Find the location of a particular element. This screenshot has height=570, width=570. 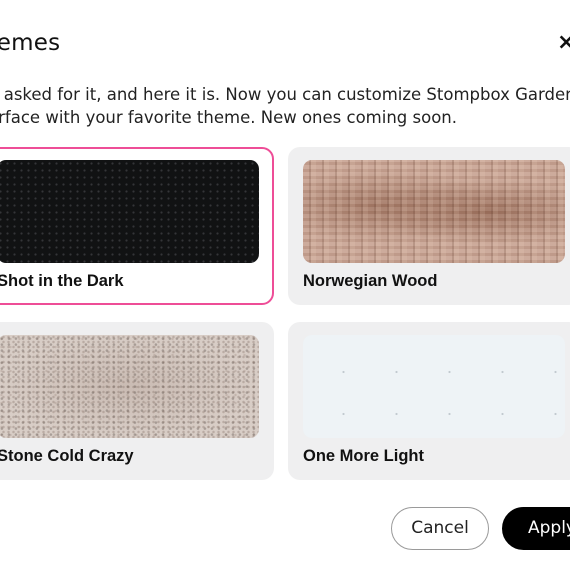

theme-label: Shot in the Dark is located at coordinates (62, 281).